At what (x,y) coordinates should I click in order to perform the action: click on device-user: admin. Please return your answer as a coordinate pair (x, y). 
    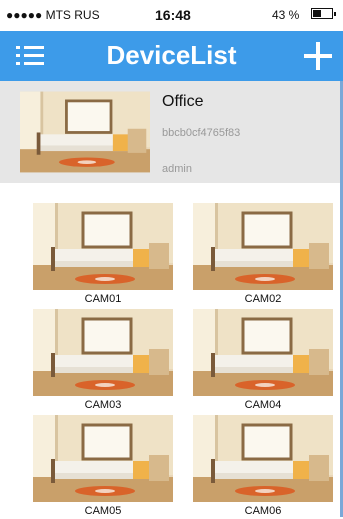
    Looking at the image, I should click on (177, 169).